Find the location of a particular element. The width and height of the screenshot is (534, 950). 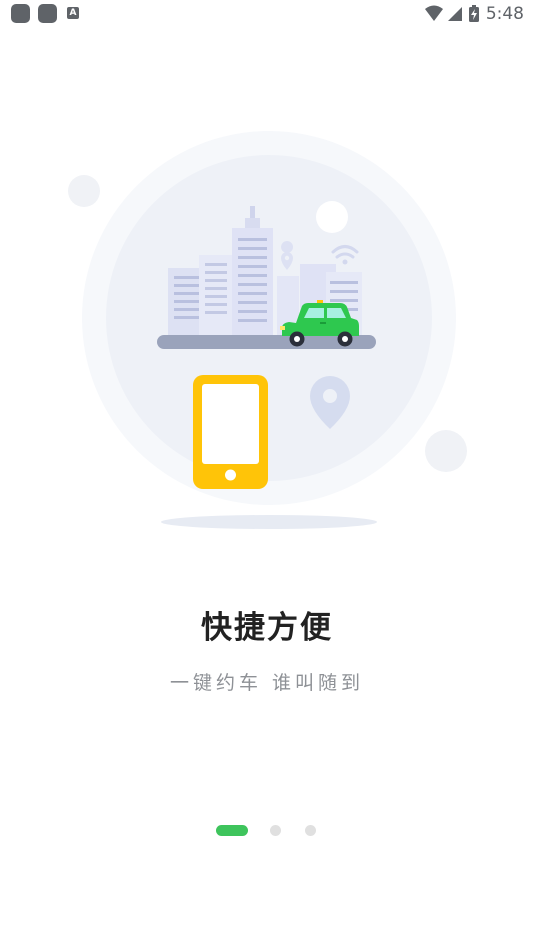

ground-shadow is located at coordinates (269, 522).